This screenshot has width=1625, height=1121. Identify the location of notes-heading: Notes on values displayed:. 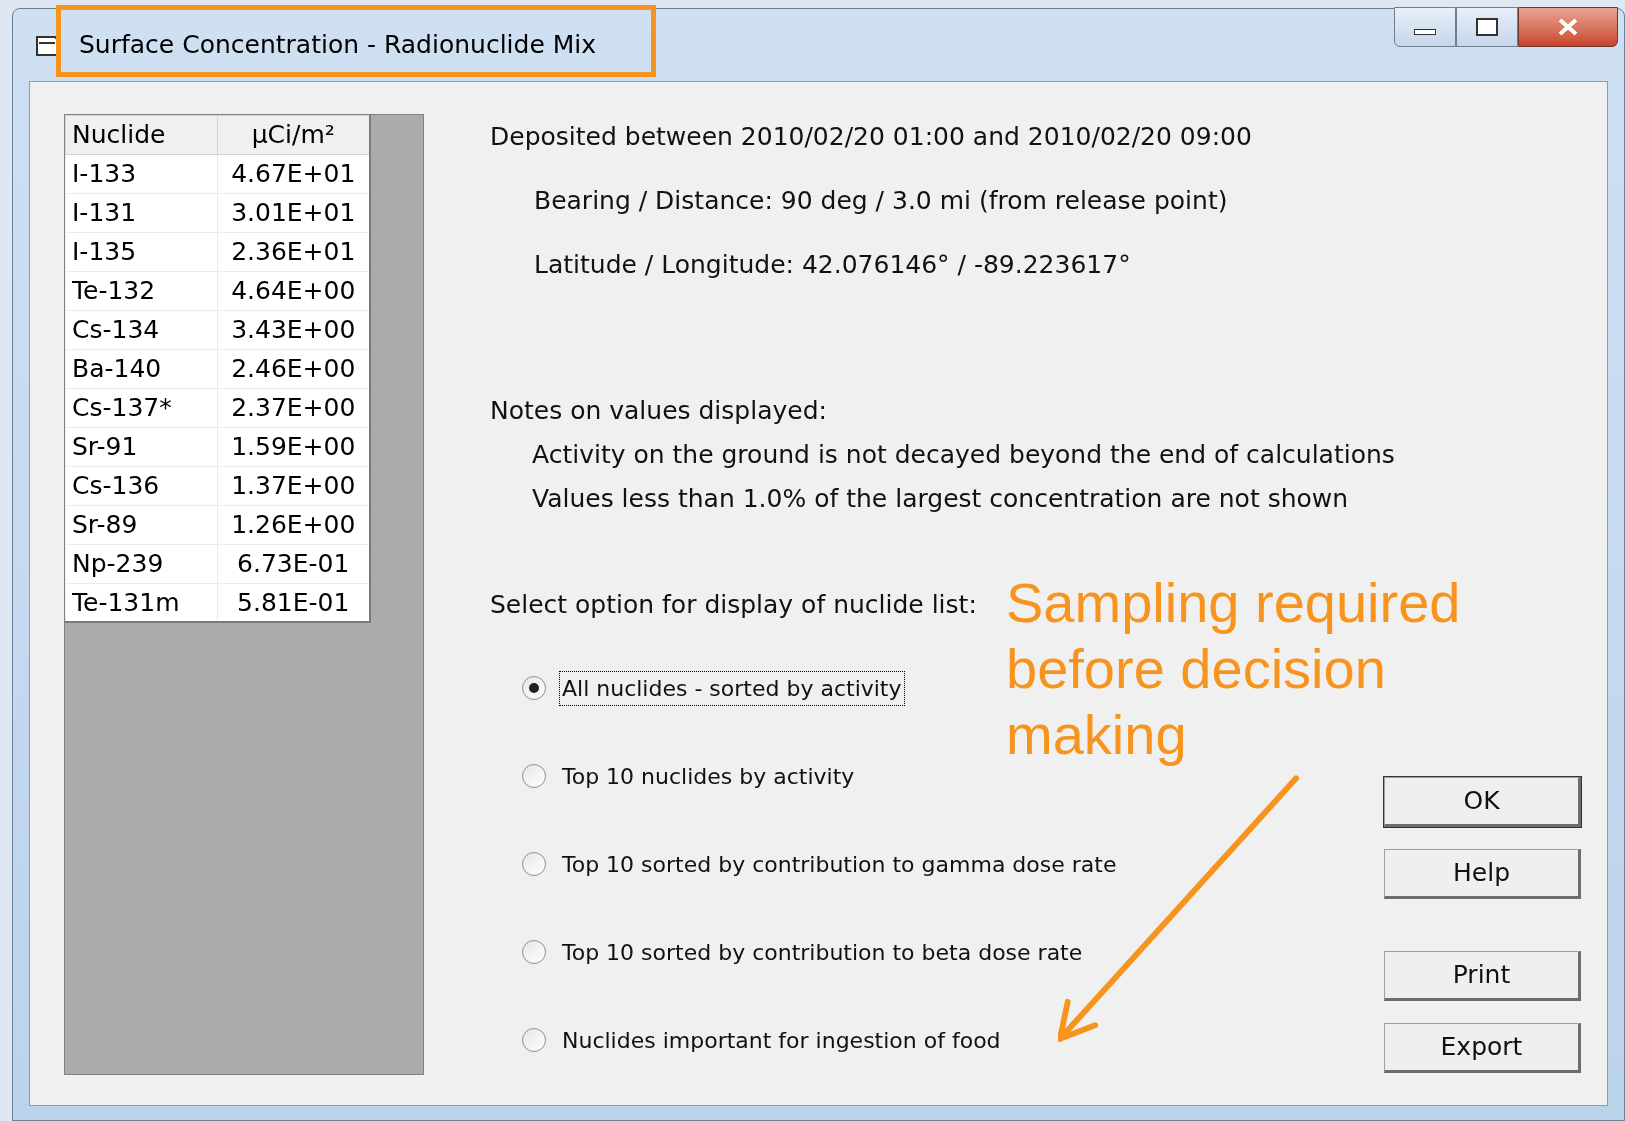
(659, 411).